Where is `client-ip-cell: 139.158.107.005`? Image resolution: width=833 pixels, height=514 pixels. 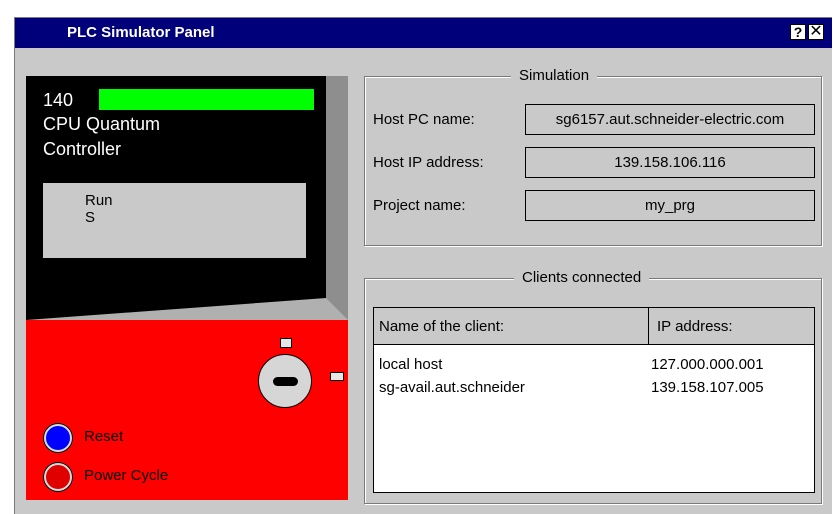
client-ip-cell: 139.158.107.005 is located at coordinates (707, 387).